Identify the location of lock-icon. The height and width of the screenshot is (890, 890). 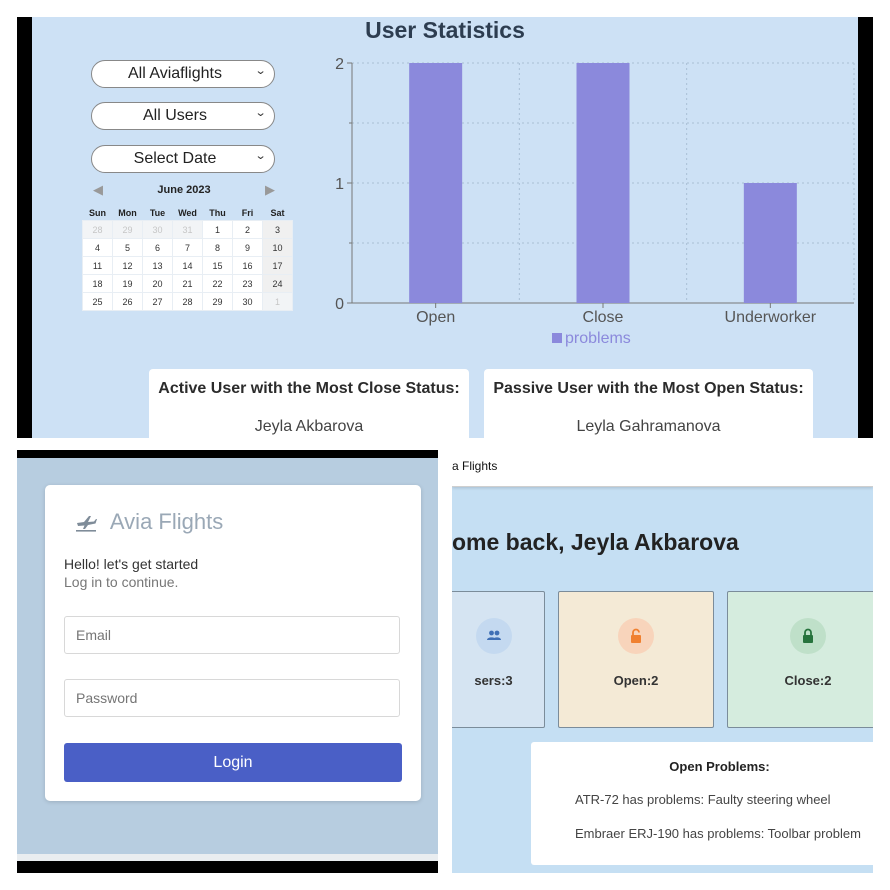
(808, 635).